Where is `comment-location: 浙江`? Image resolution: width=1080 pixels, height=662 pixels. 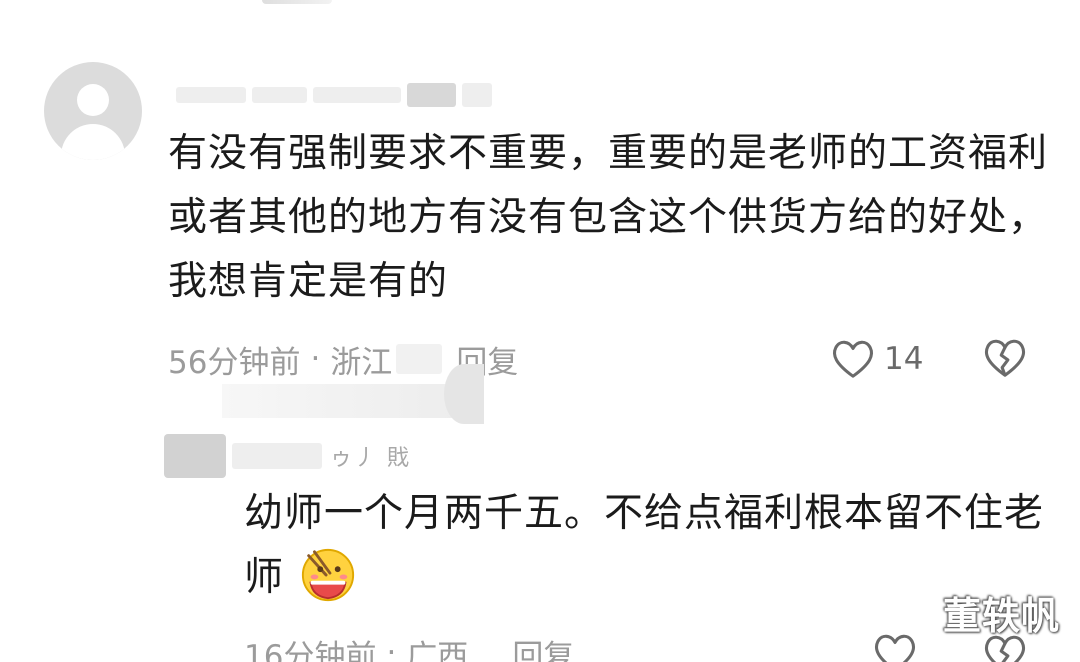
comment-location: 浙江 is located at coordinates (361, 362).